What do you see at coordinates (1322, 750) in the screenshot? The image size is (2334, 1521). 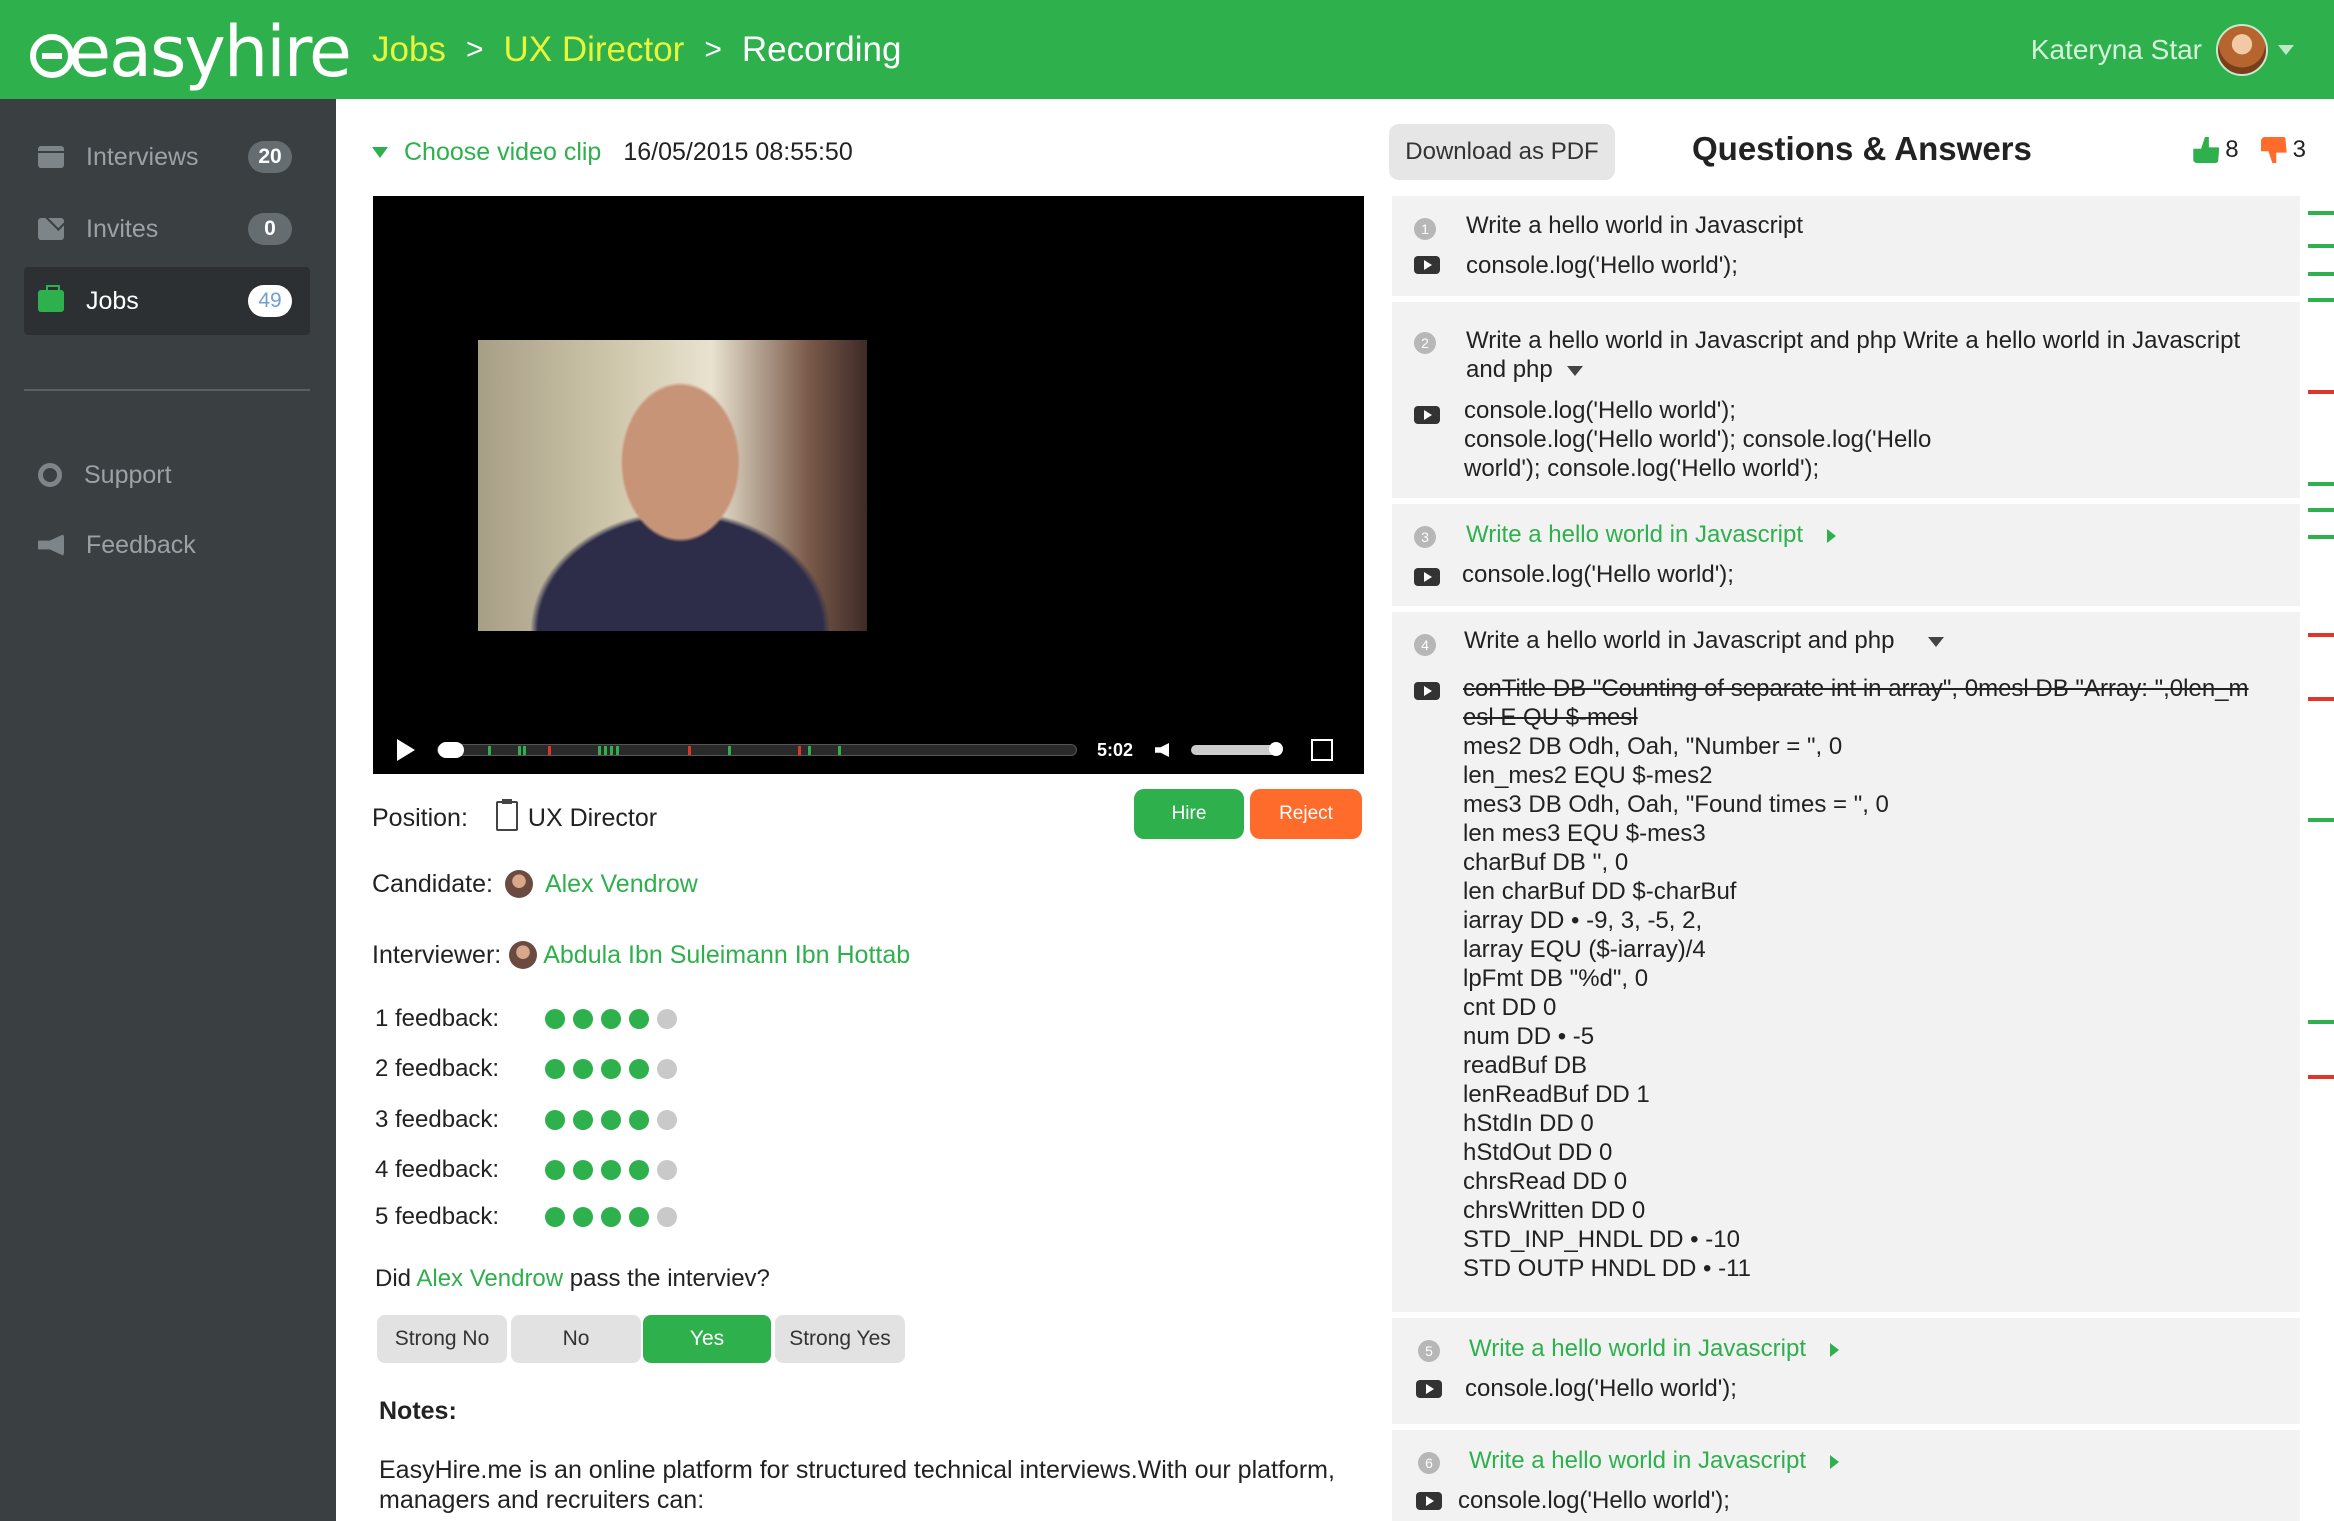 I see `fullscreen-icon` at bounding box center [1322, 750].